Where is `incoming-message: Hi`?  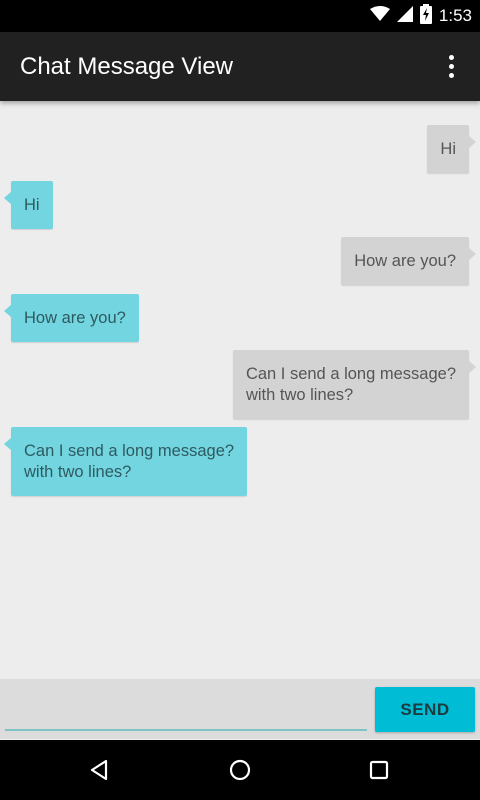 incoming-message: Hi is located at coordinates (28, 205).